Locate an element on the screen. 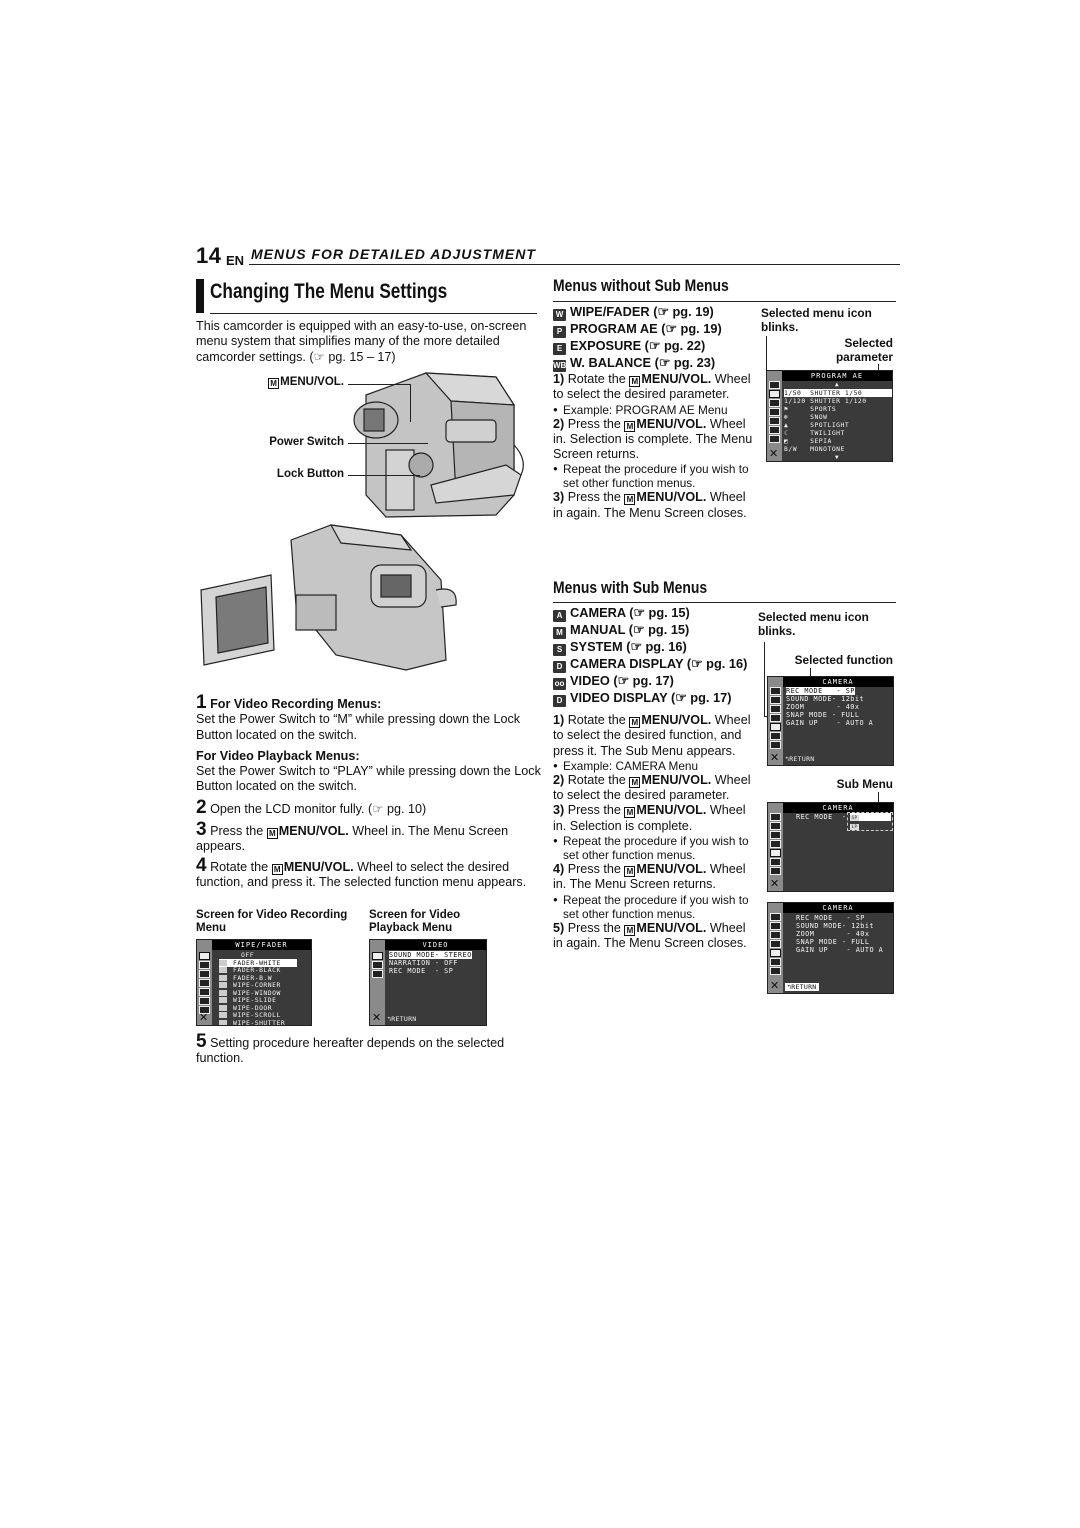  menu-item-label: CAMERA DISPLAY is located at coordinates (628, 663).